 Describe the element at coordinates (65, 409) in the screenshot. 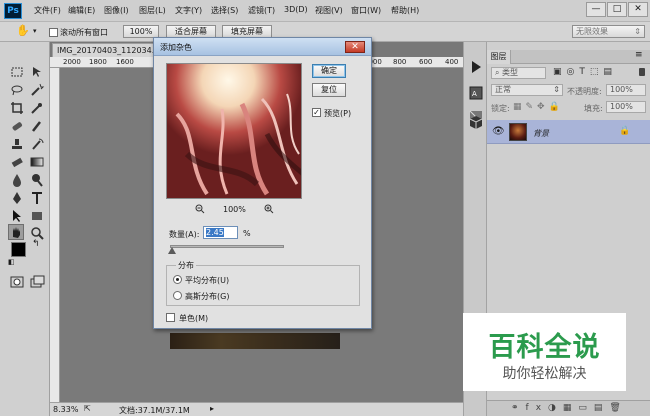

I see `zoom-level: 8.33%` at that location.